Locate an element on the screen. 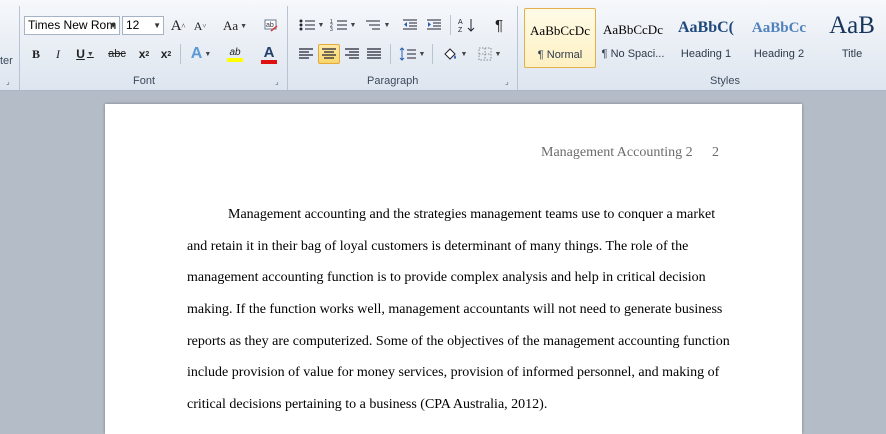  font-color-icon: A is located at coordinates (269, 52).